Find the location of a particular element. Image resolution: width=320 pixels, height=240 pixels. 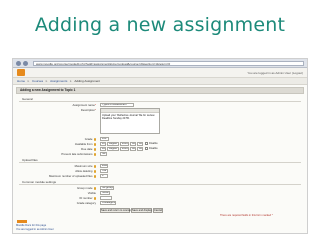

description-label: Description* is located at coordinates (88, 110).